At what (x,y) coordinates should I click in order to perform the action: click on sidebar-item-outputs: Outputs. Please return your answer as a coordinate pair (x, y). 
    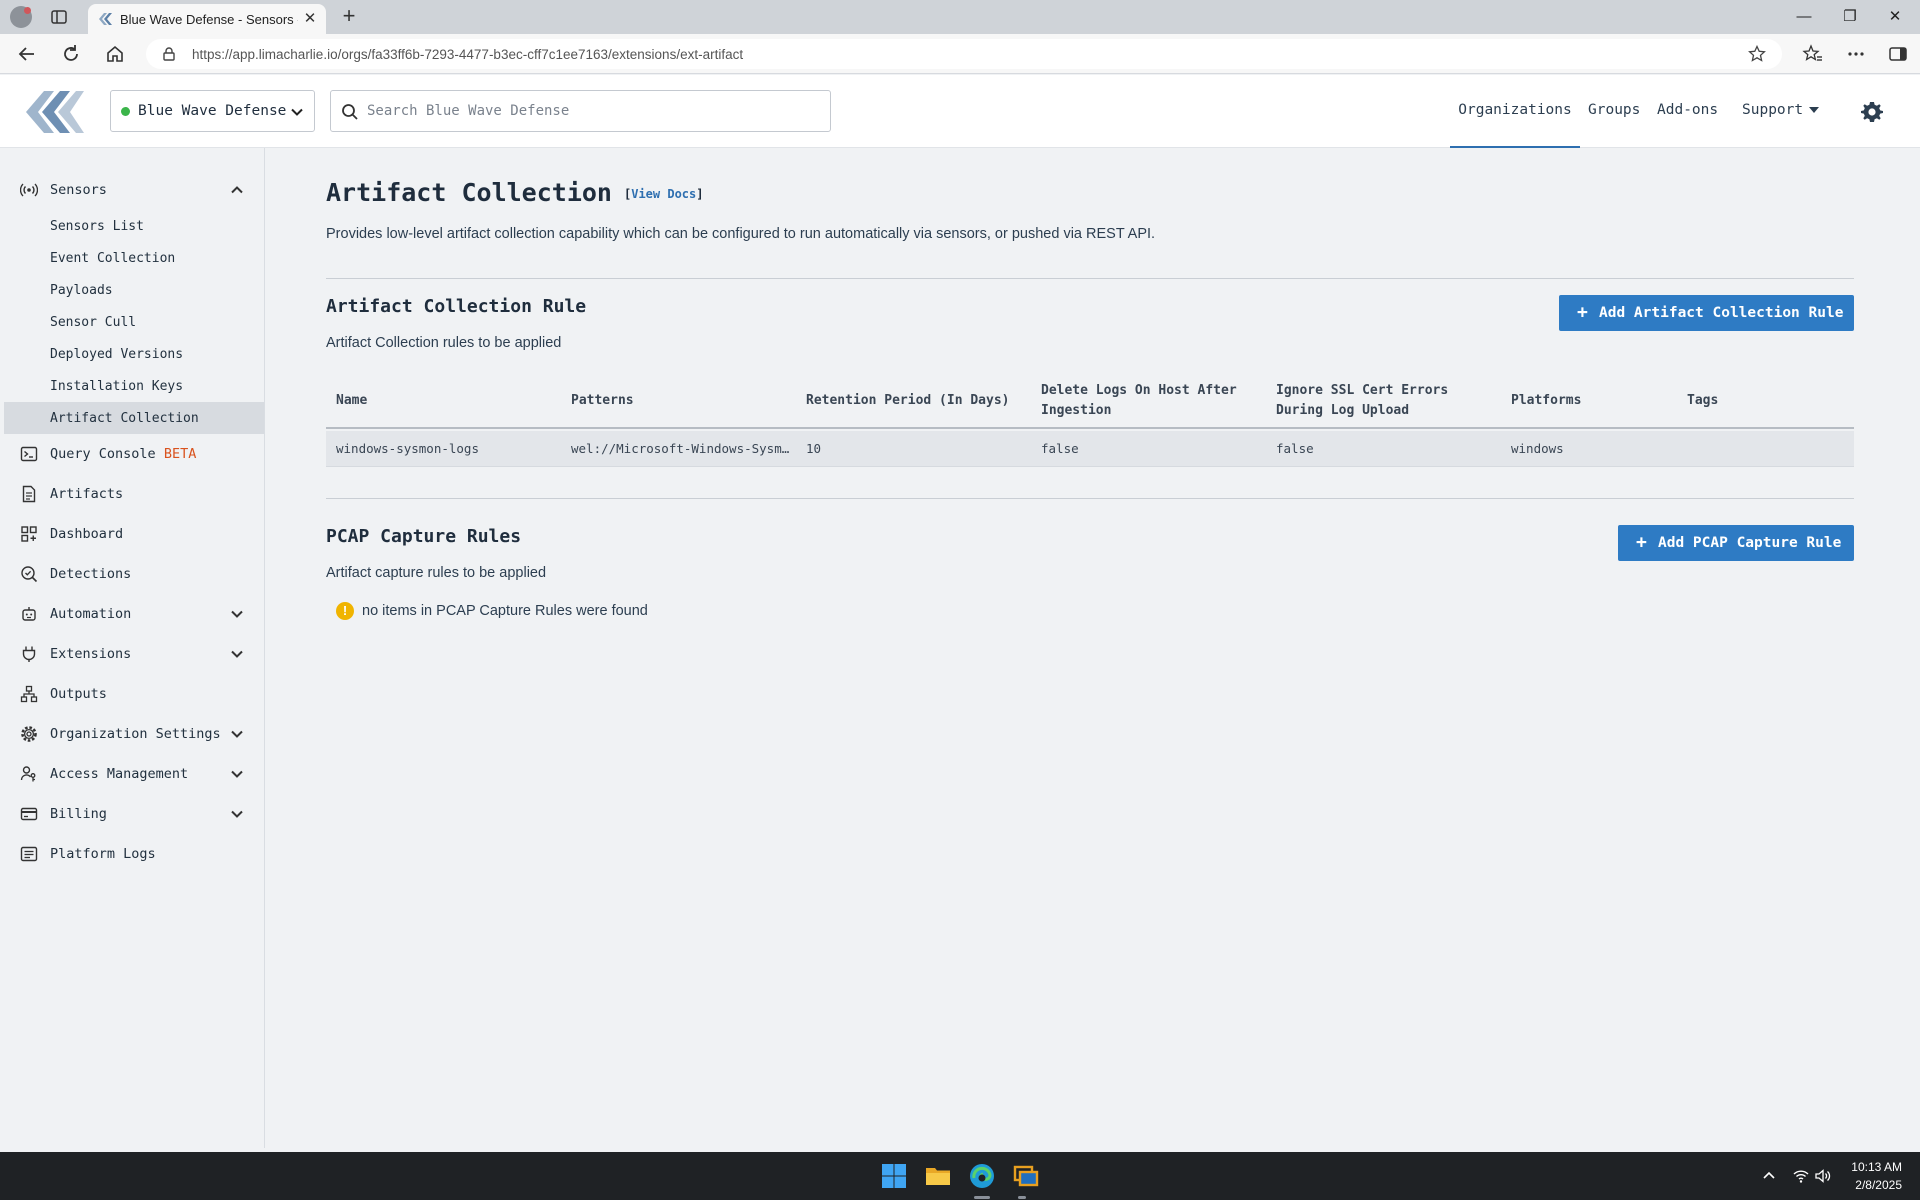
    Looking at the image, I should click on (132, 694).